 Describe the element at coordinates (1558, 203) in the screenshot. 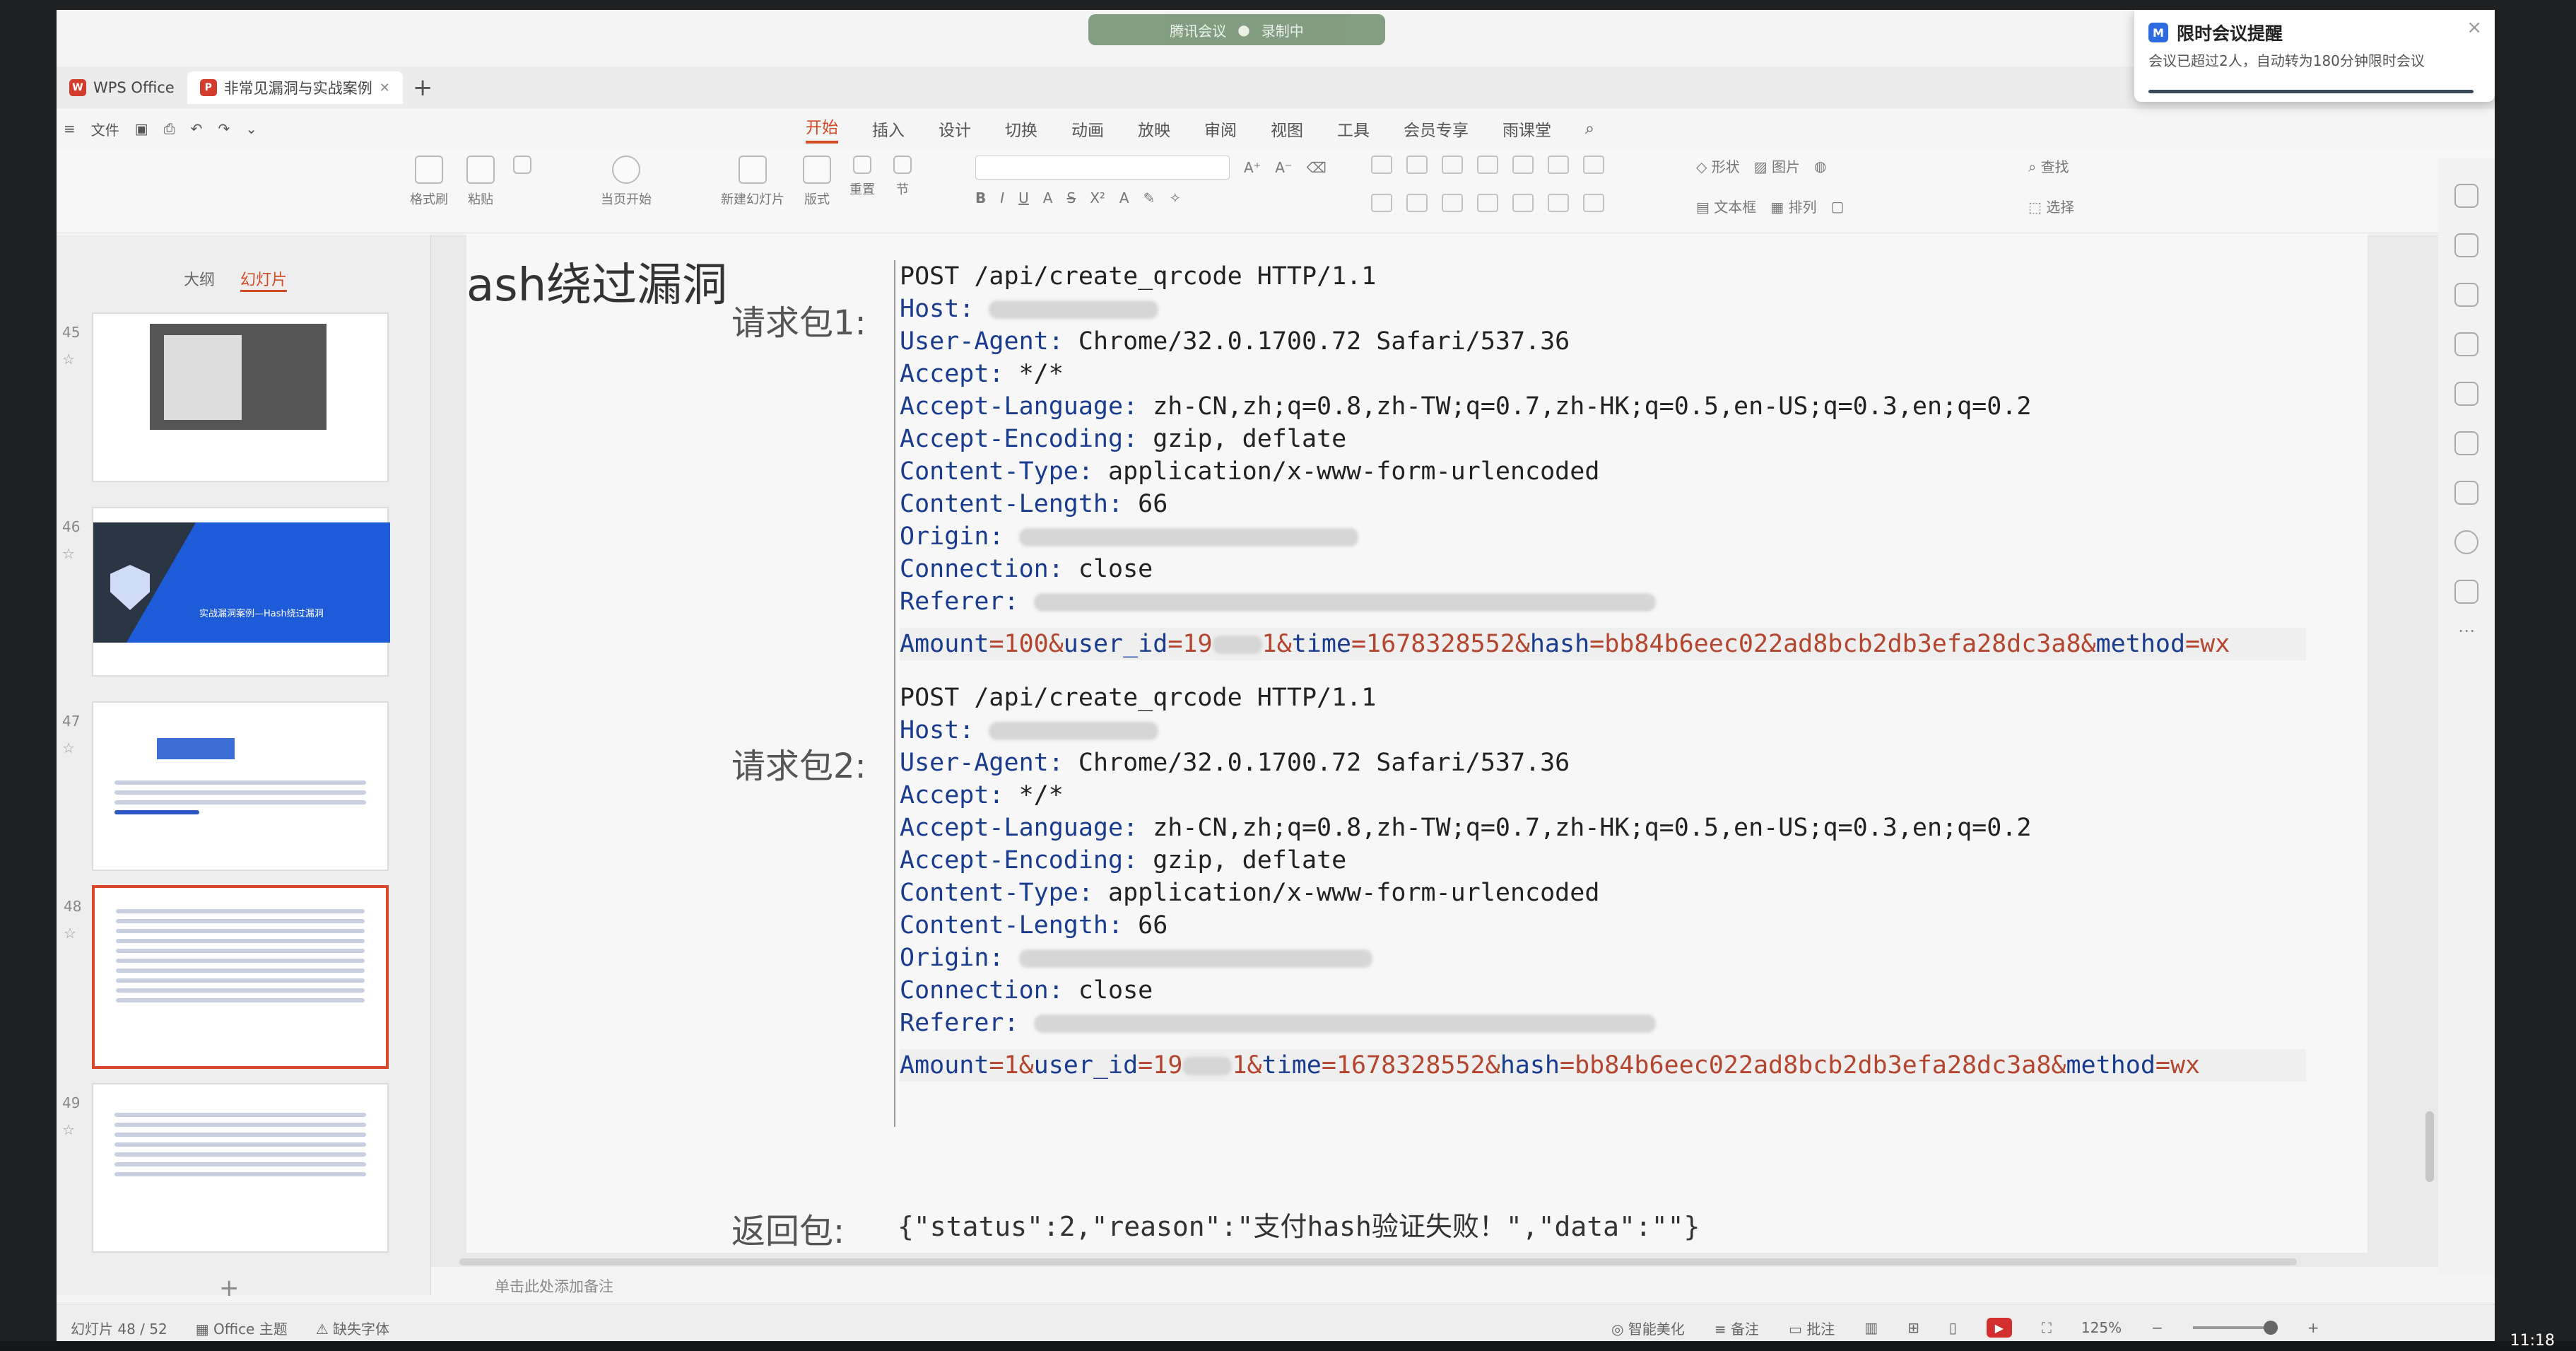

I see `line-spacing-icon` at that location.